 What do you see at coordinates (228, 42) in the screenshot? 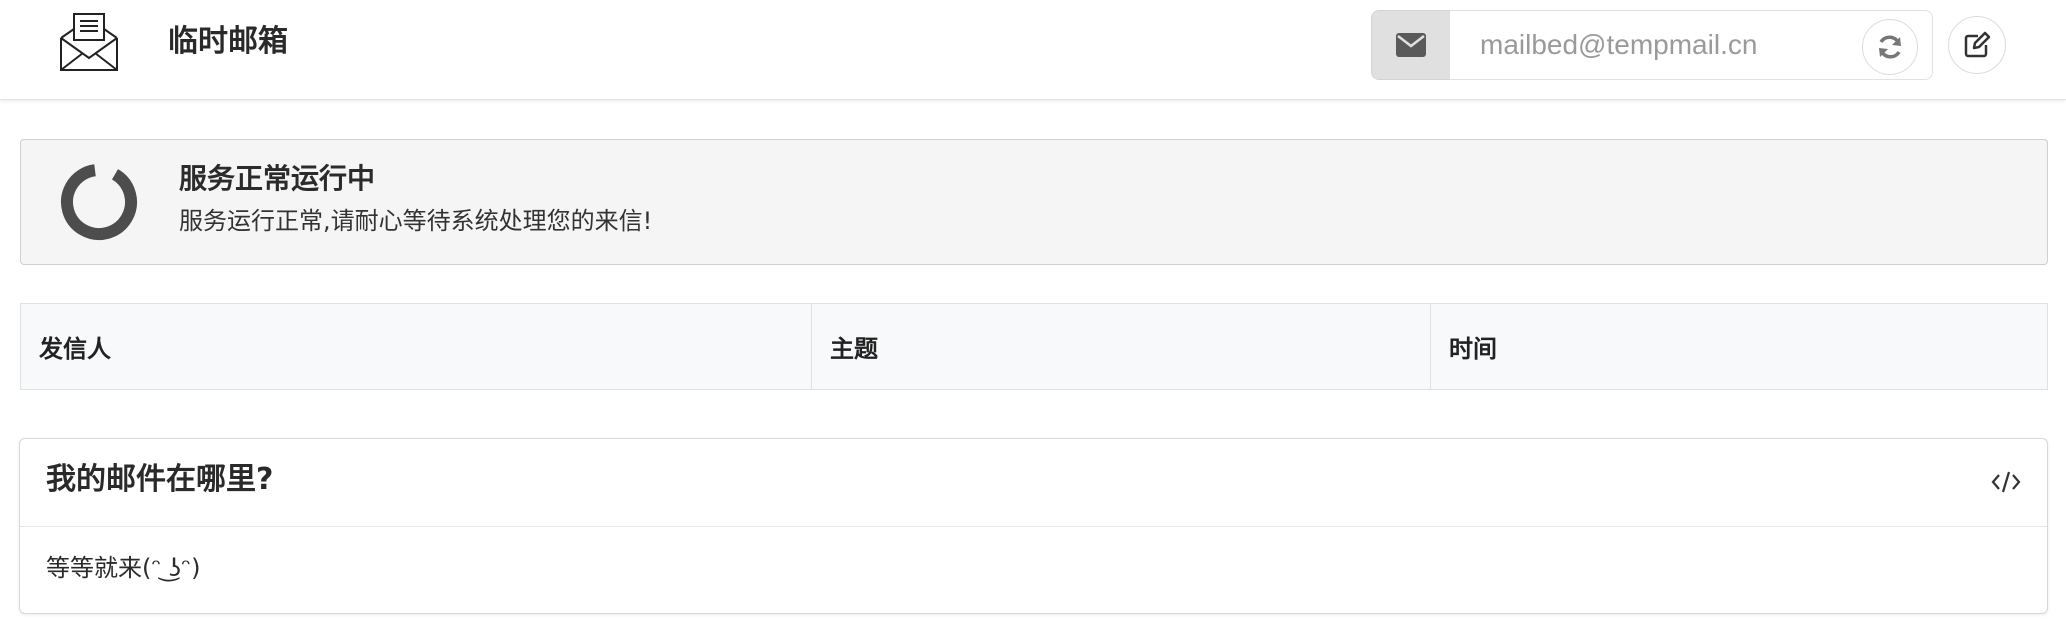
I see `brand-title: 临时邮箱` at bounding box center [228, 42].